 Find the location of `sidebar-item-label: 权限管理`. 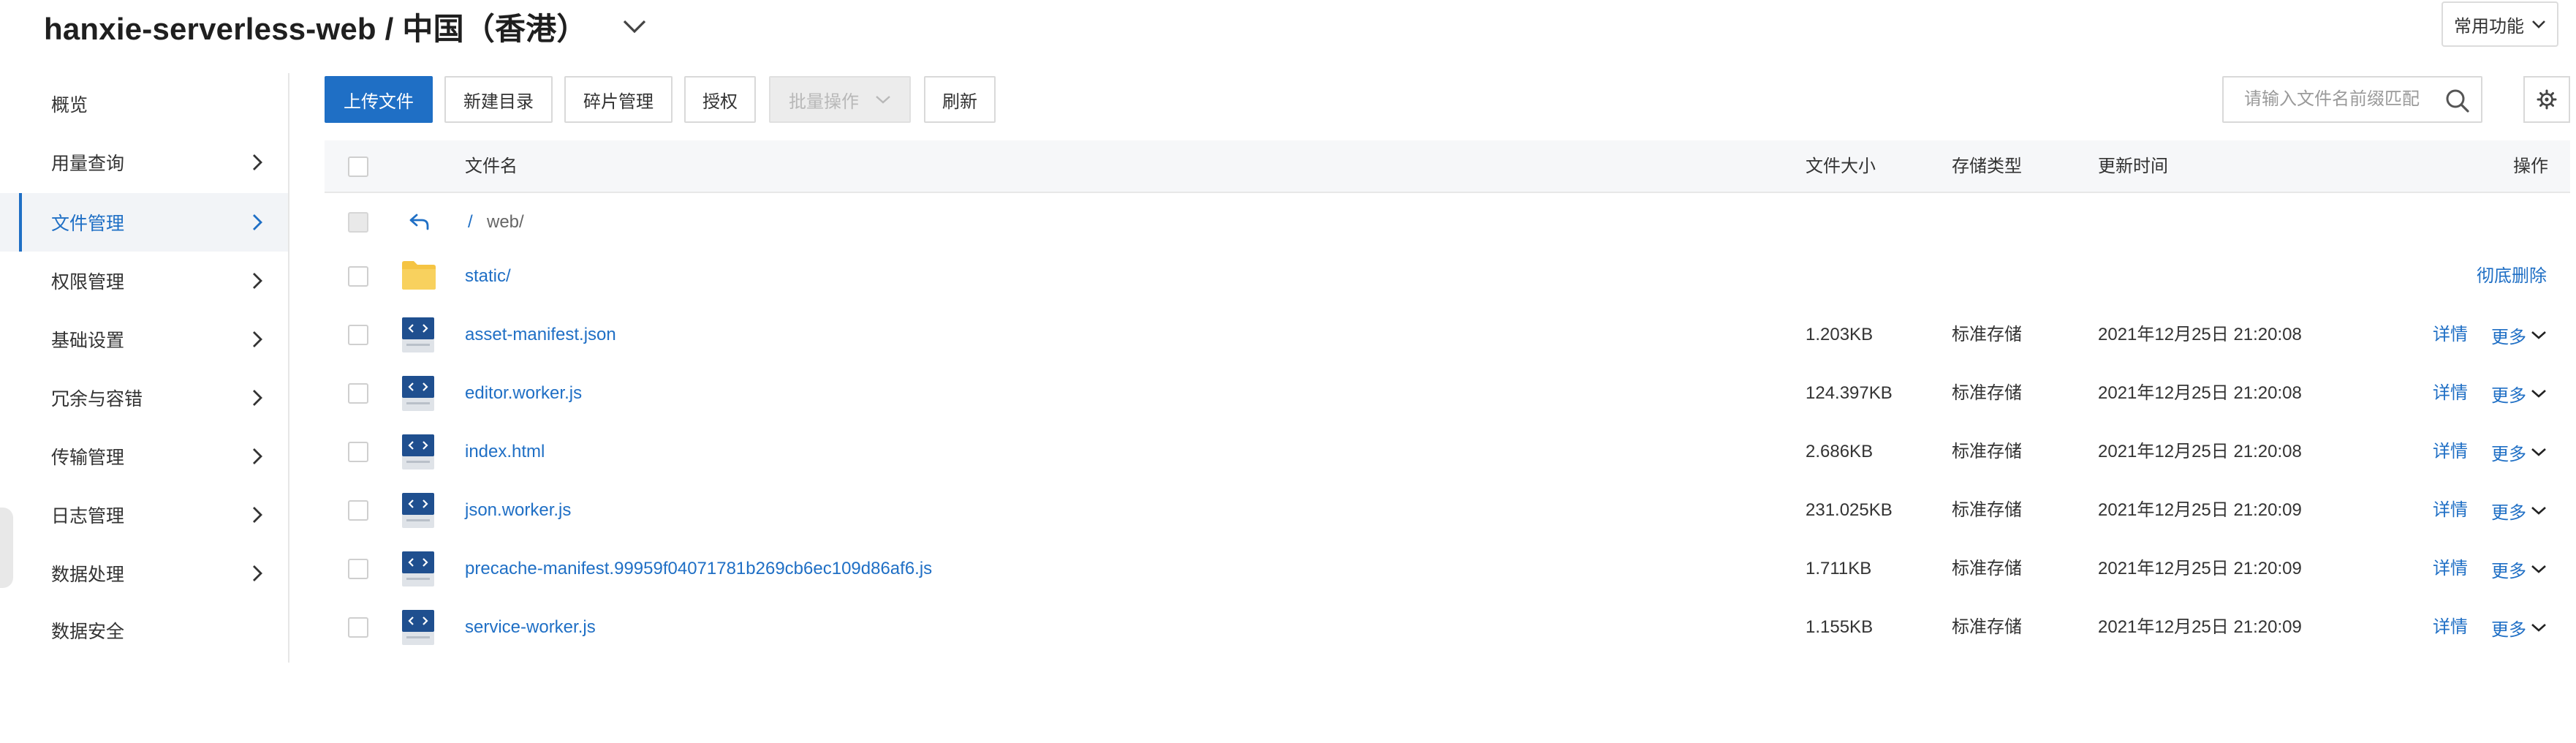

sidebar-item-label: 权限管理 is located at coordinates (88, 283).